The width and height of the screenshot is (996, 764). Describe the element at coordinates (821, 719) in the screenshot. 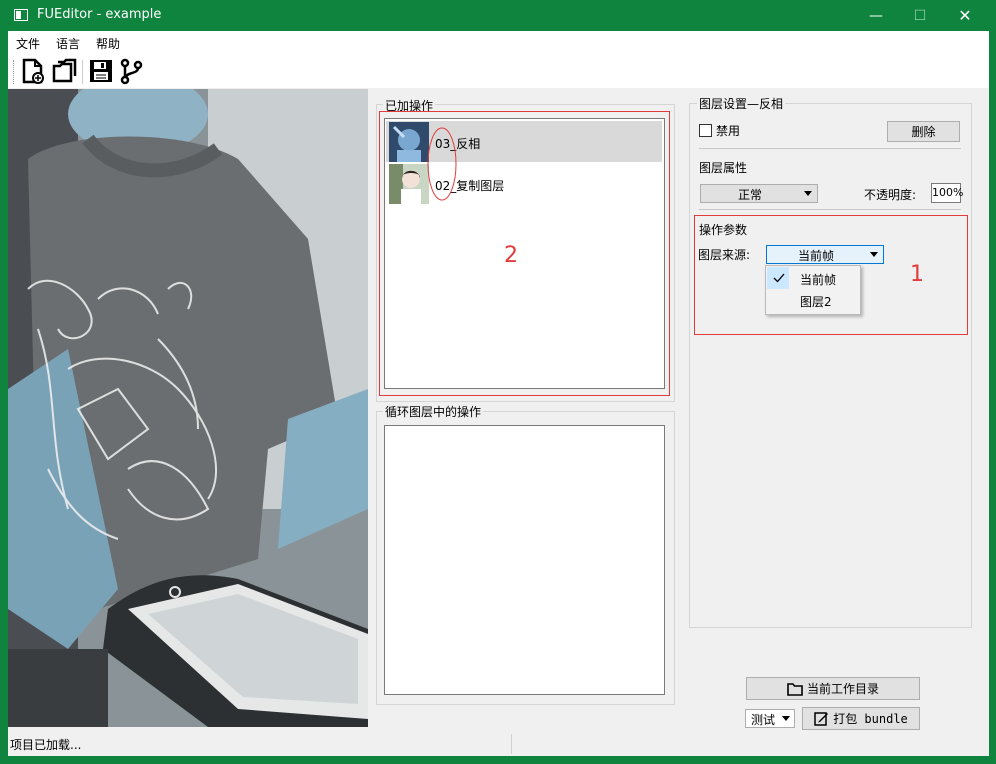

I see `edit-icon` at that location.